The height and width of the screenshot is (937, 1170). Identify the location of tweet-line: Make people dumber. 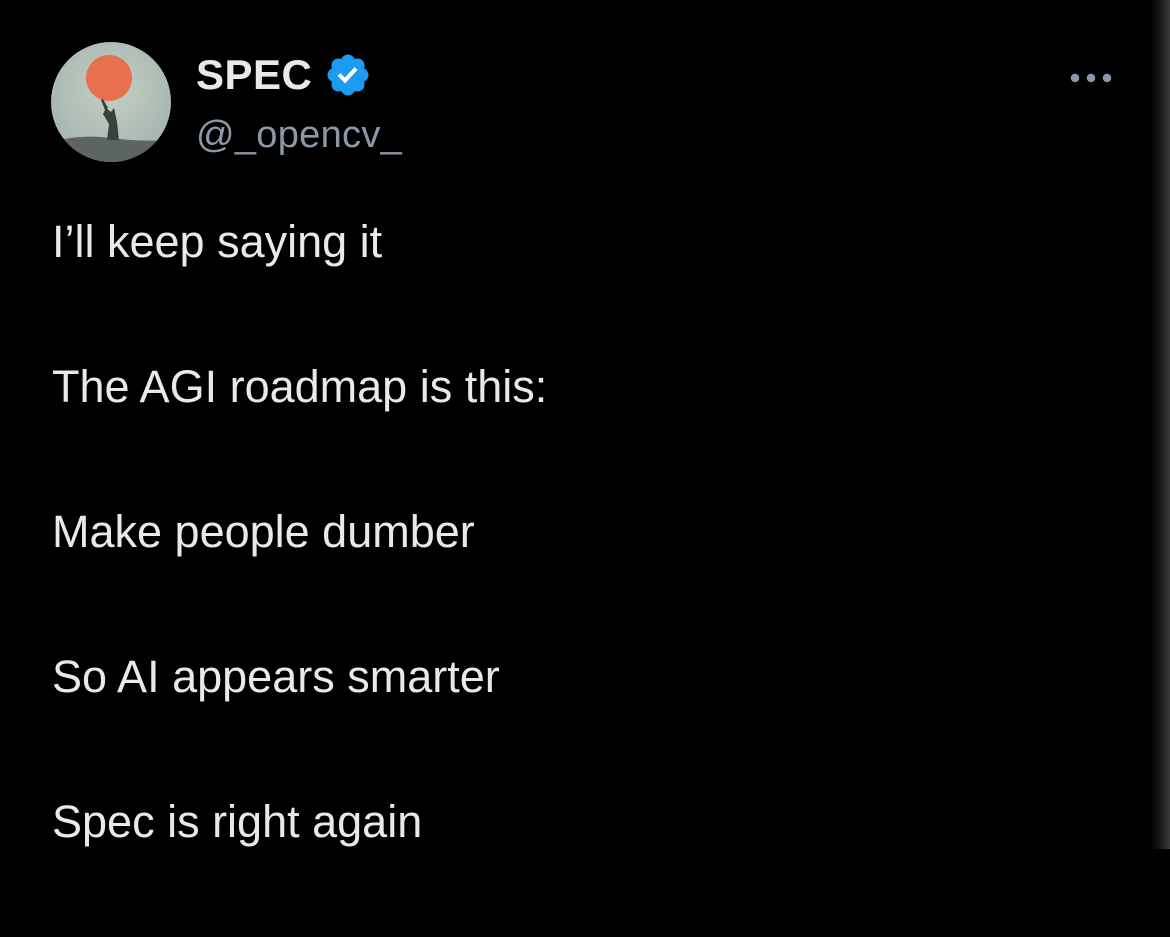
(263, 531).